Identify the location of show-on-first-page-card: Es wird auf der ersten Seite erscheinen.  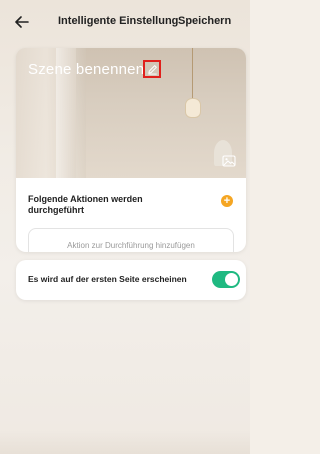
(131, 280).